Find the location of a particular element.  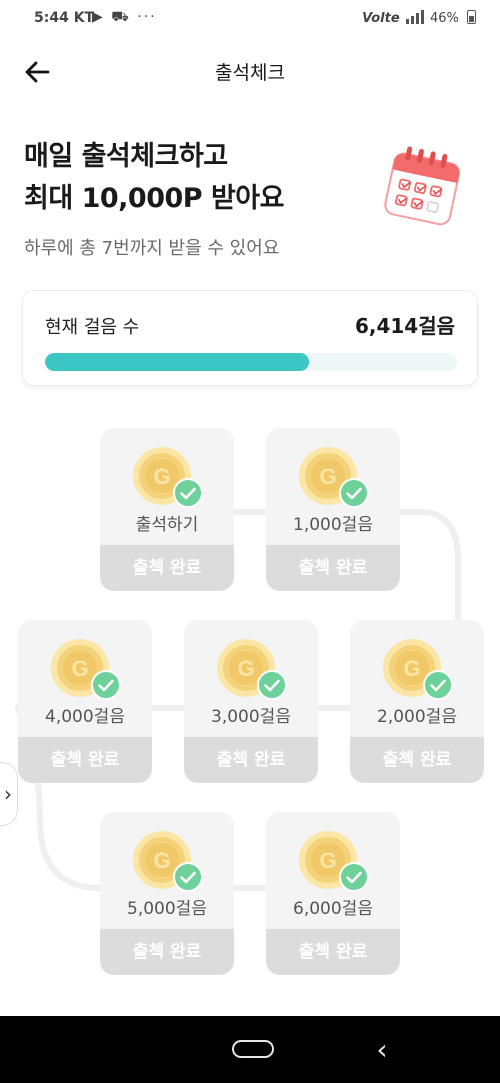

steps-progress-bar is located at coordinates (251, 362).